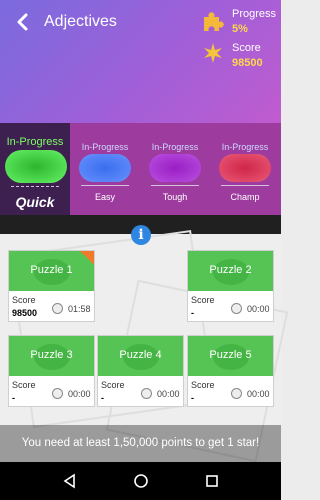  Describe the element at coordinates (51, 355) in the screenshot. I see `puzzle-title: Puzzle 3` at that location.